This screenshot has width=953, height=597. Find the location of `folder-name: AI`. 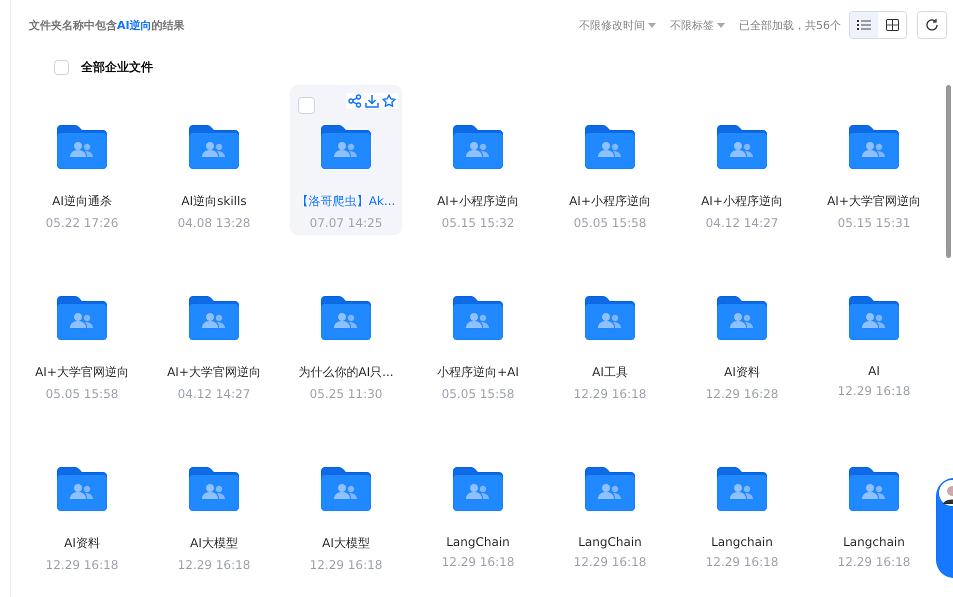

folder-name: AI is located at coordinates (874, 371).